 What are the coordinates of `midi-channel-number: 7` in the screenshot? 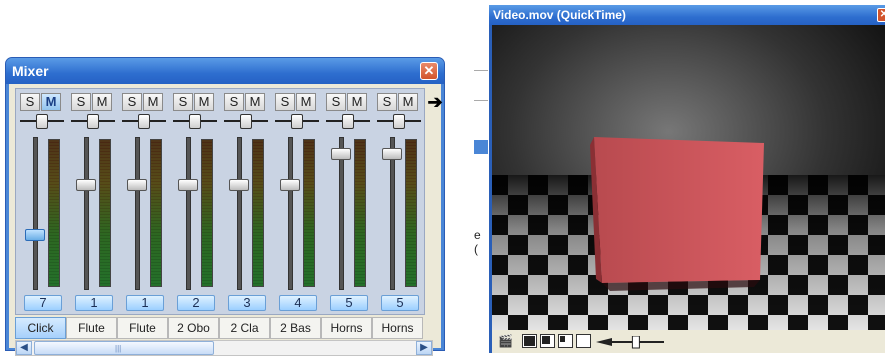 It's located at (43, 303).